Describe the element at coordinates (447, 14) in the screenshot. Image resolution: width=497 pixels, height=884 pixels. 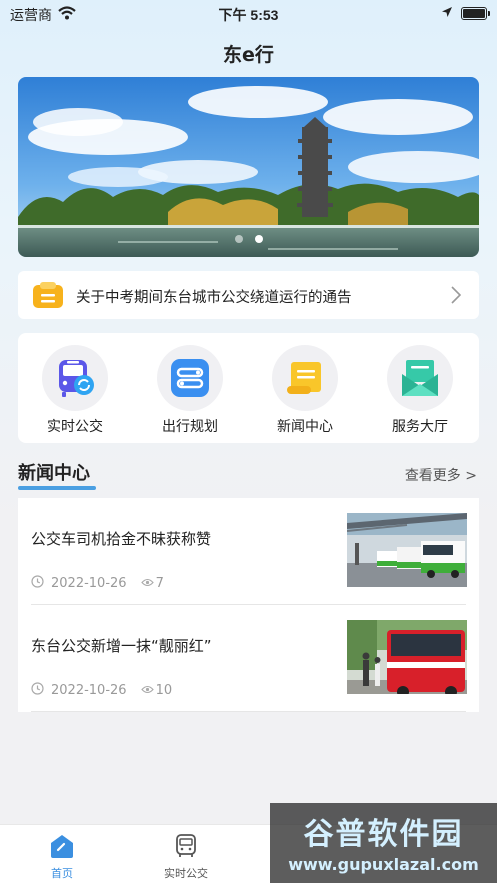
I see `location-arrow-icon` at that location.